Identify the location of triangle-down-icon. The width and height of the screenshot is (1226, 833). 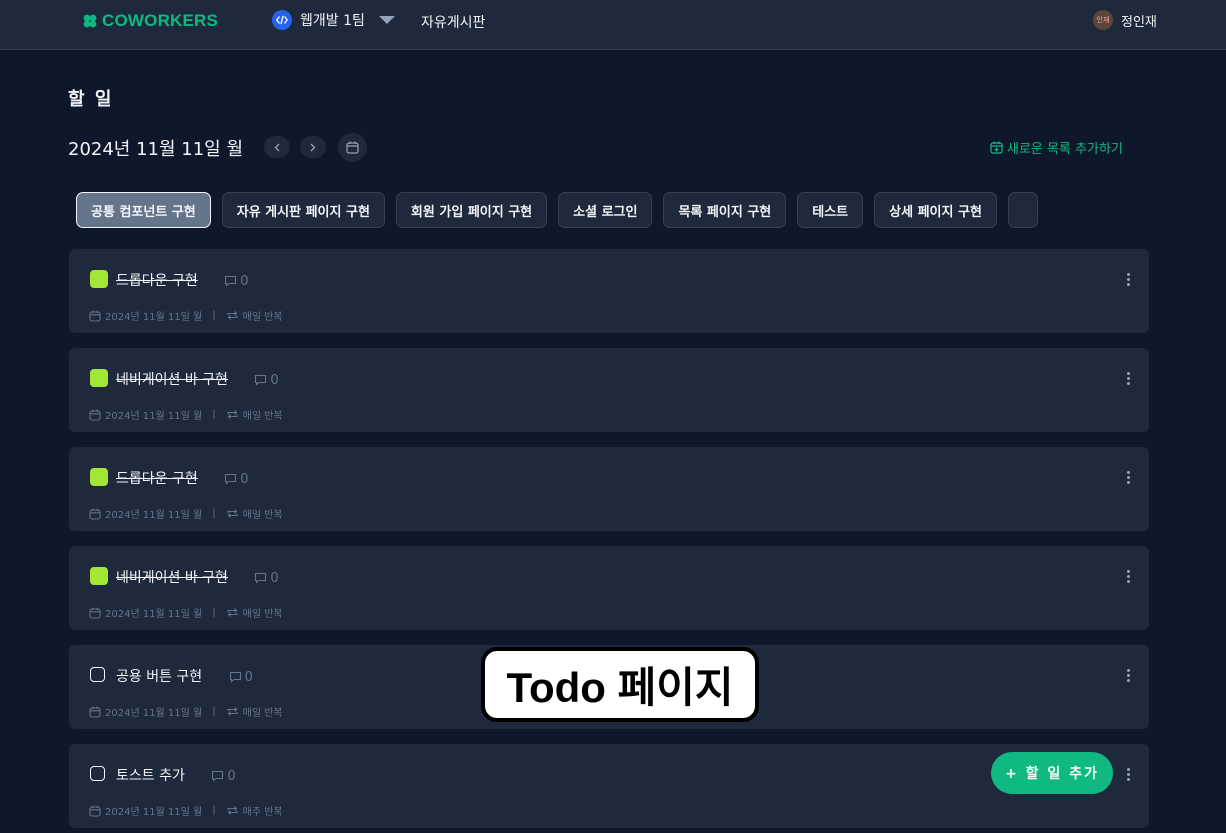
(386, 20).